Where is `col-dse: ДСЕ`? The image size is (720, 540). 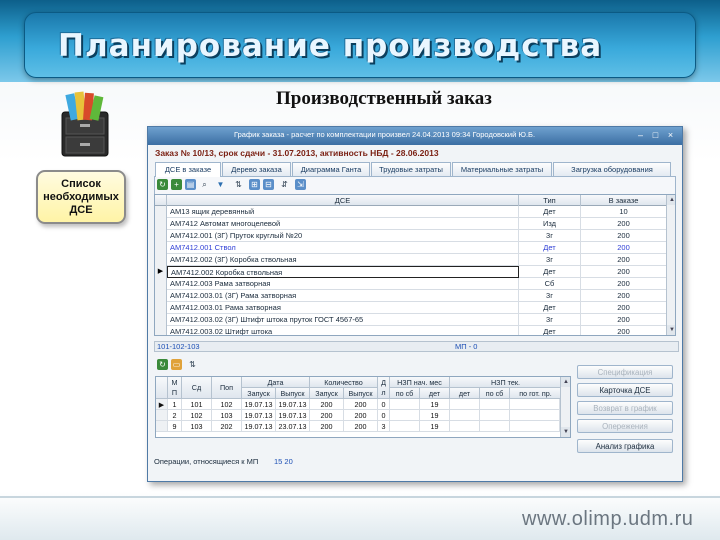 col-dse: ДСЕ is located at coordinates (343, 200).